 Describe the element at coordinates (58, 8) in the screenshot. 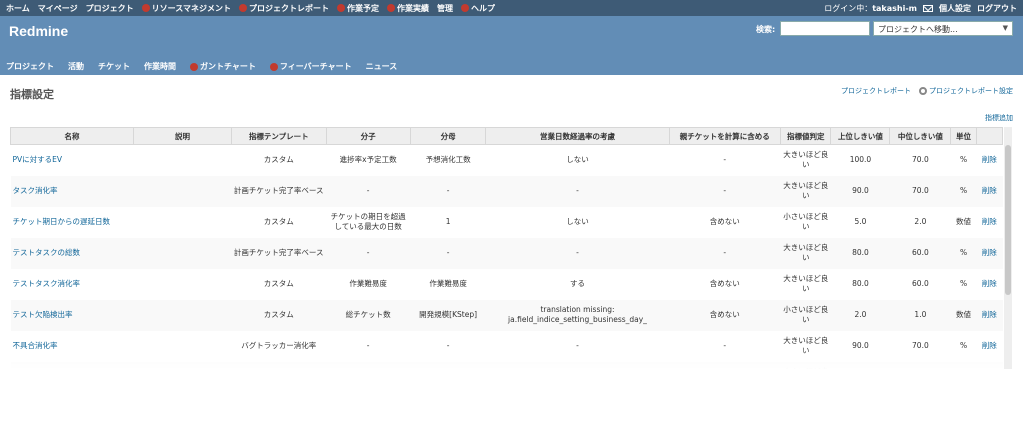

I see `top-menu-item: マイページ` at that location.